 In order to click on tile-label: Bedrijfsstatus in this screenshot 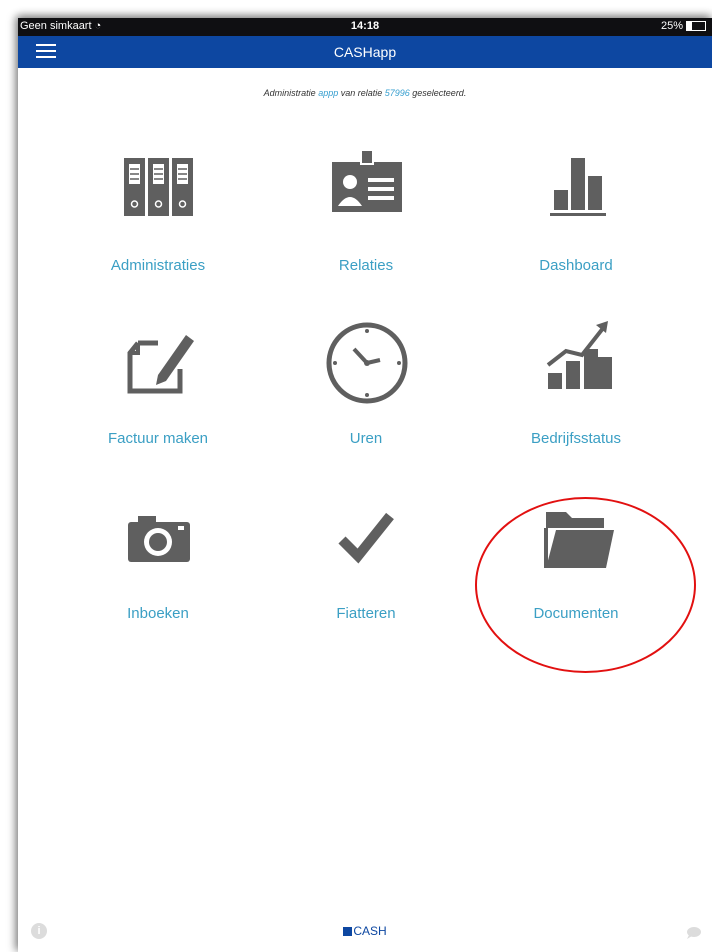, I will do `click(576, 438)`.